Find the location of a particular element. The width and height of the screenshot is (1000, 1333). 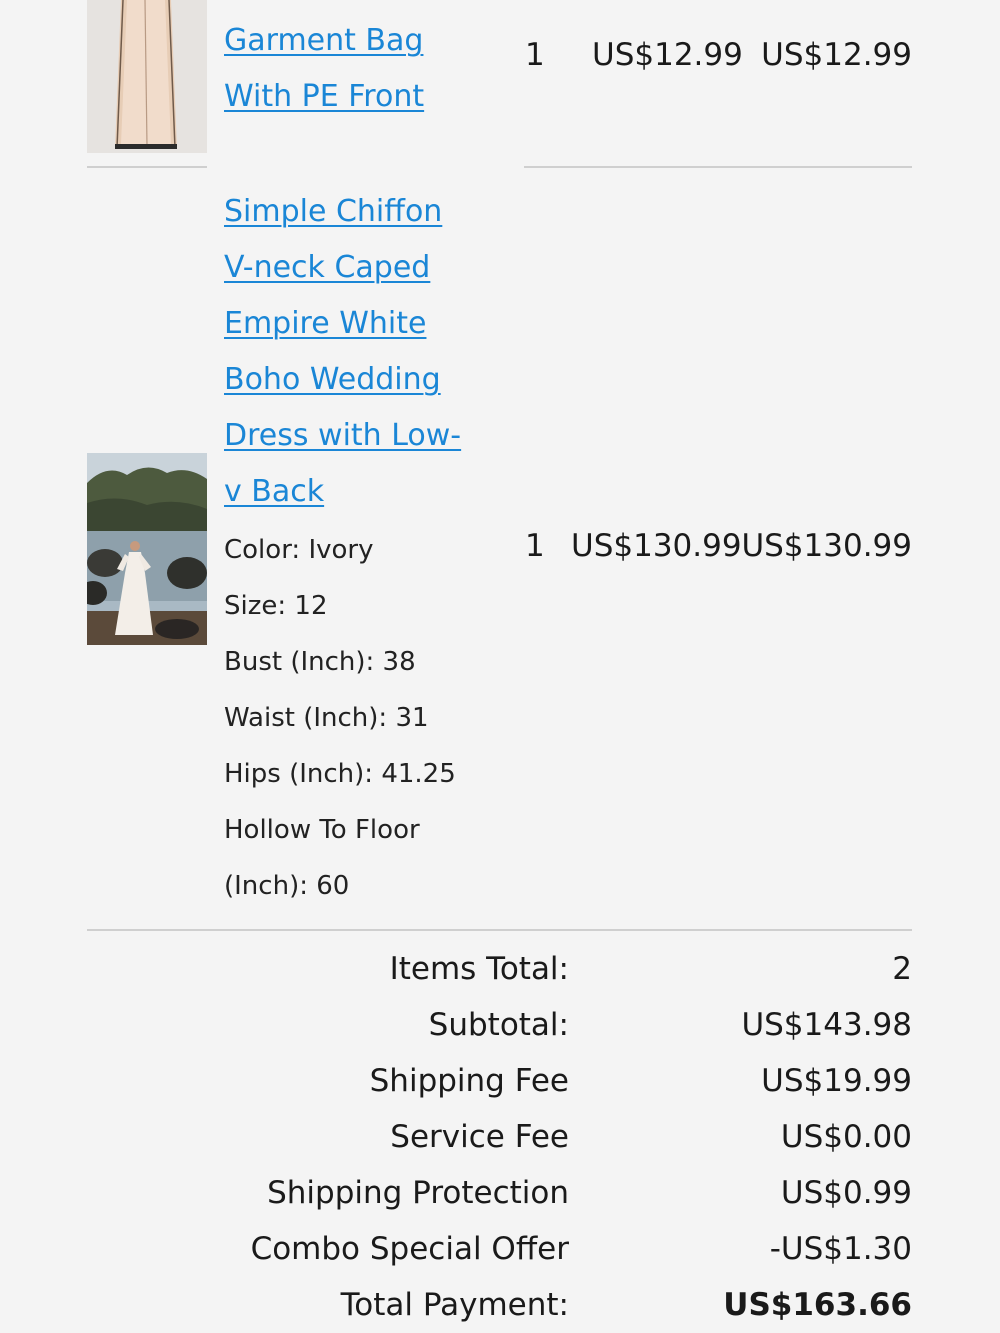

attr-hollow-to-floor: Hollow To Floor is located at coordinates (322, 830).